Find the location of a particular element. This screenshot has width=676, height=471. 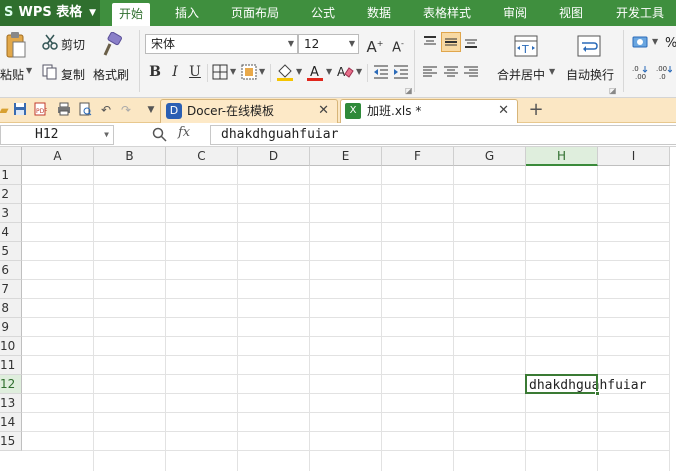

row-header-3: 3 is located at coordinates (11, 213).